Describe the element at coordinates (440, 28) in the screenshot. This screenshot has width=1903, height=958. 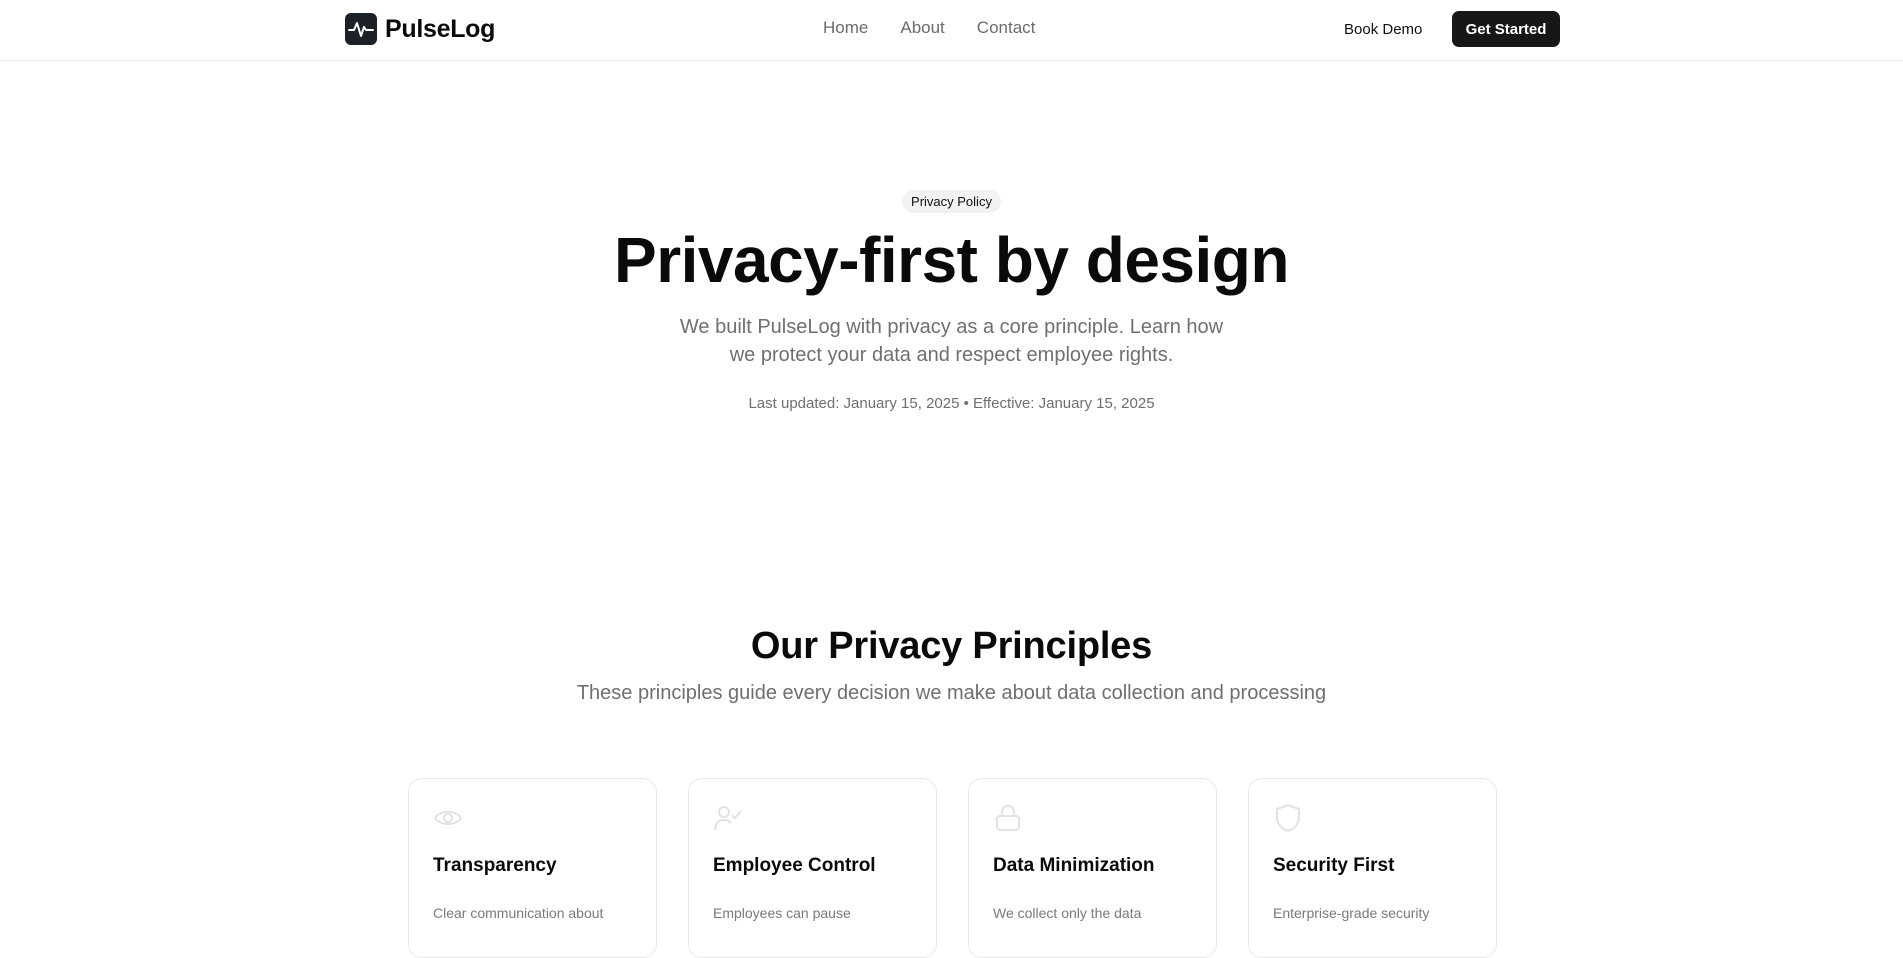
I see `brand-name: PulseLog` at that location.